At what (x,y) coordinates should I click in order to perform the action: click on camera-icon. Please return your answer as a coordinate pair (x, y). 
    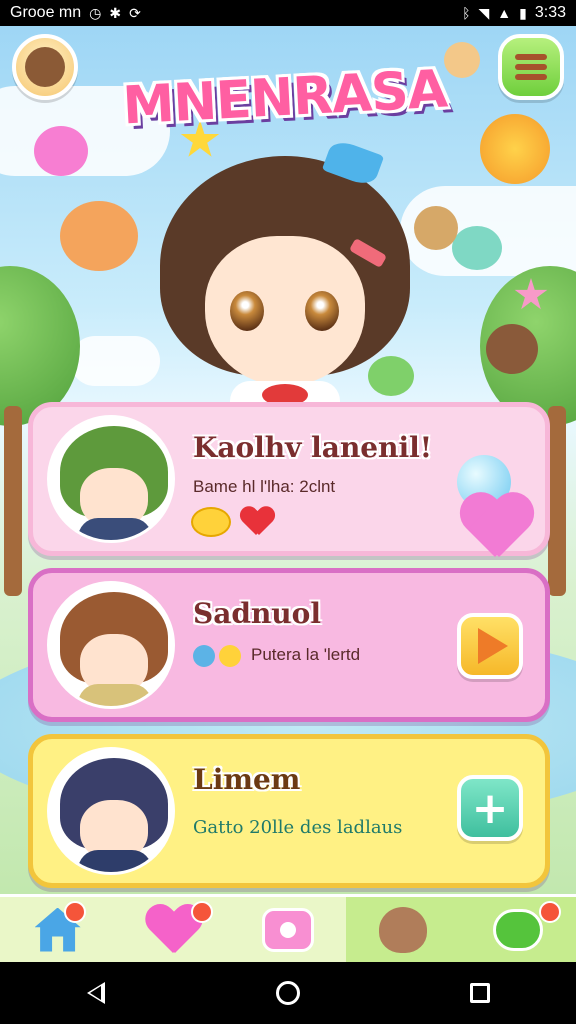
    Looking at the image, I should click on (288, 929).